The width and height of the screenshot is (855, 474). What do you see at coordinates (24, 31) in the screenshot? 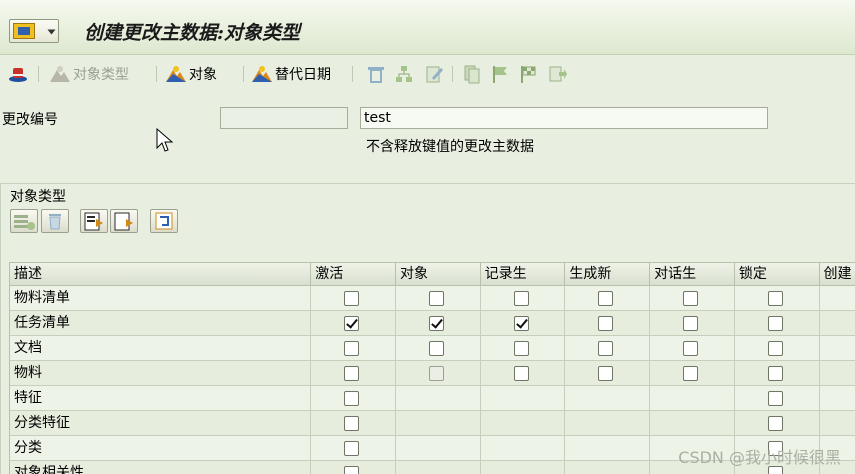
I see `sap-logo-icon` at bounding box center [24, 31].